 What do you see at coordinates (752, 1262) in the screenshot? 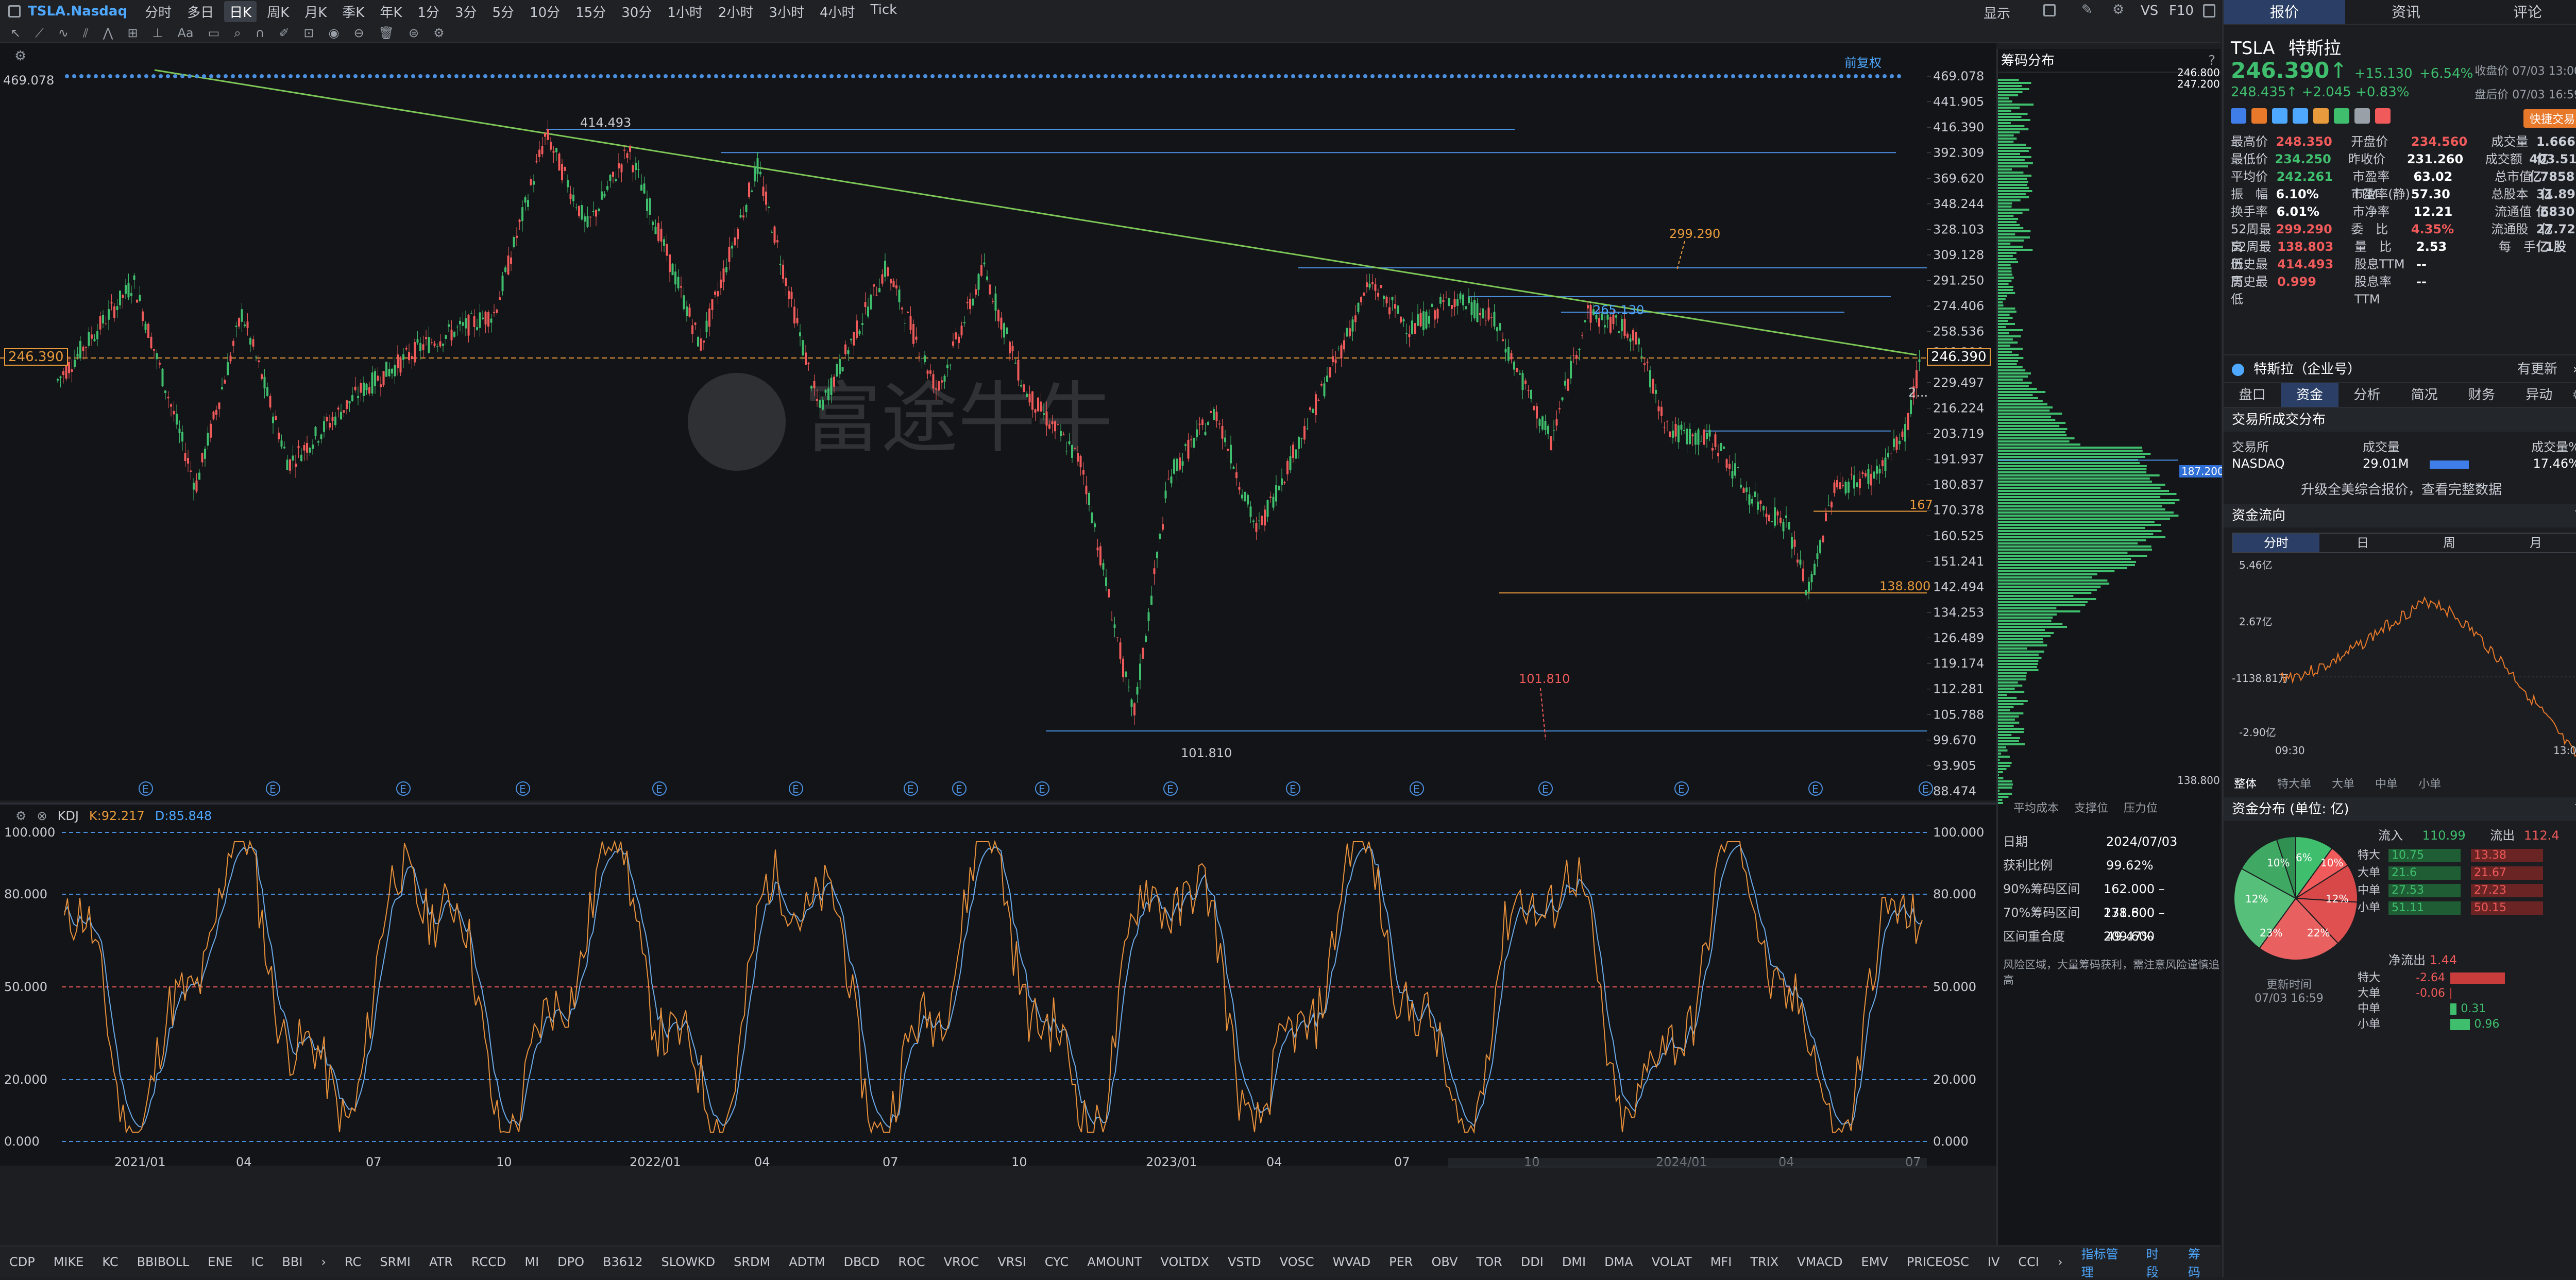
I see `indicator-tab: SRDM` at bounding box center [752, 1262].